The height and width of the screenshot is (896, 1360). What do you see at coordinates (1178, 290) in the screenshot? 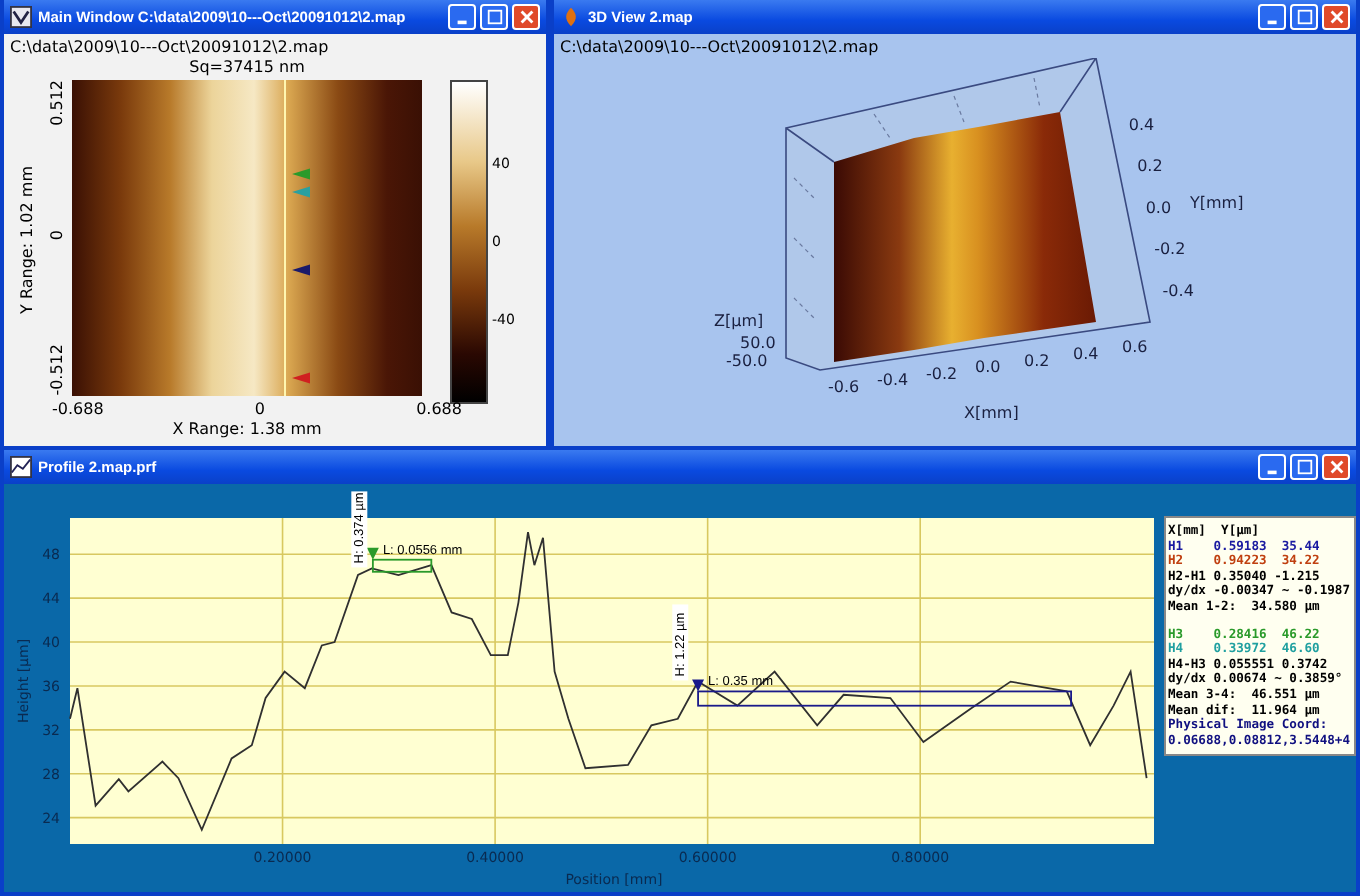
I see `y-tick-label: -0.4` at bounding box center [1178, 290].